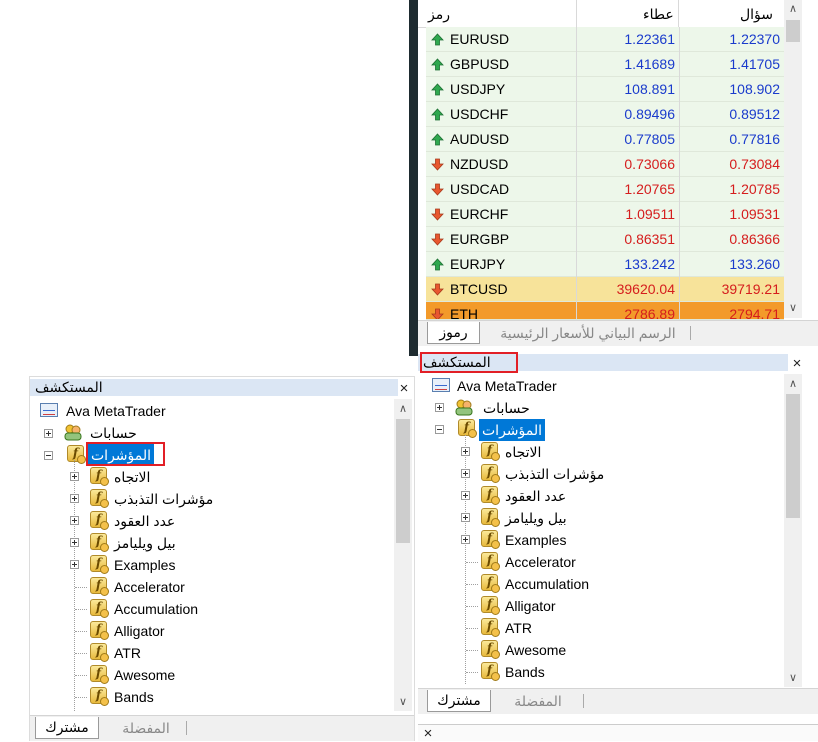 The image size is (818, 742). What do you see at coordinates (439, 14) in the screenshot?
I see `column-header-symbol: رمز` at bounding box center [439, 14].